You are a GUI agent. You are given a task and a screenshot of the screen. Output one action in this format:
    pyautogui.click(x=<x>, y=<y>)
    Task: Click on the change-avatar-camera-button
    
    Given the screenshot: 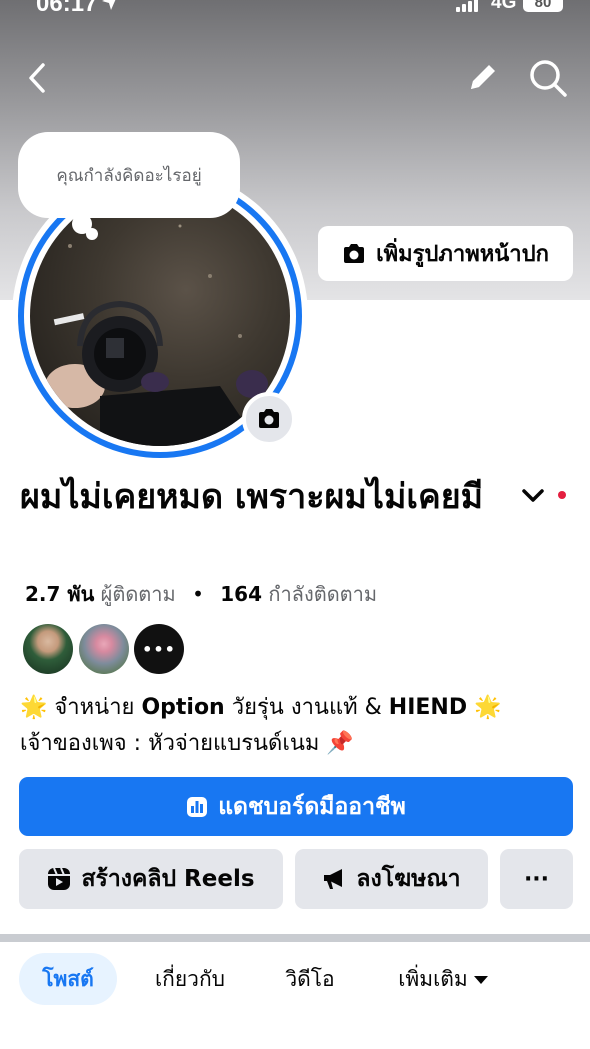 What is the action you would take?
    pyautogui.click(x=269, y=419)
    